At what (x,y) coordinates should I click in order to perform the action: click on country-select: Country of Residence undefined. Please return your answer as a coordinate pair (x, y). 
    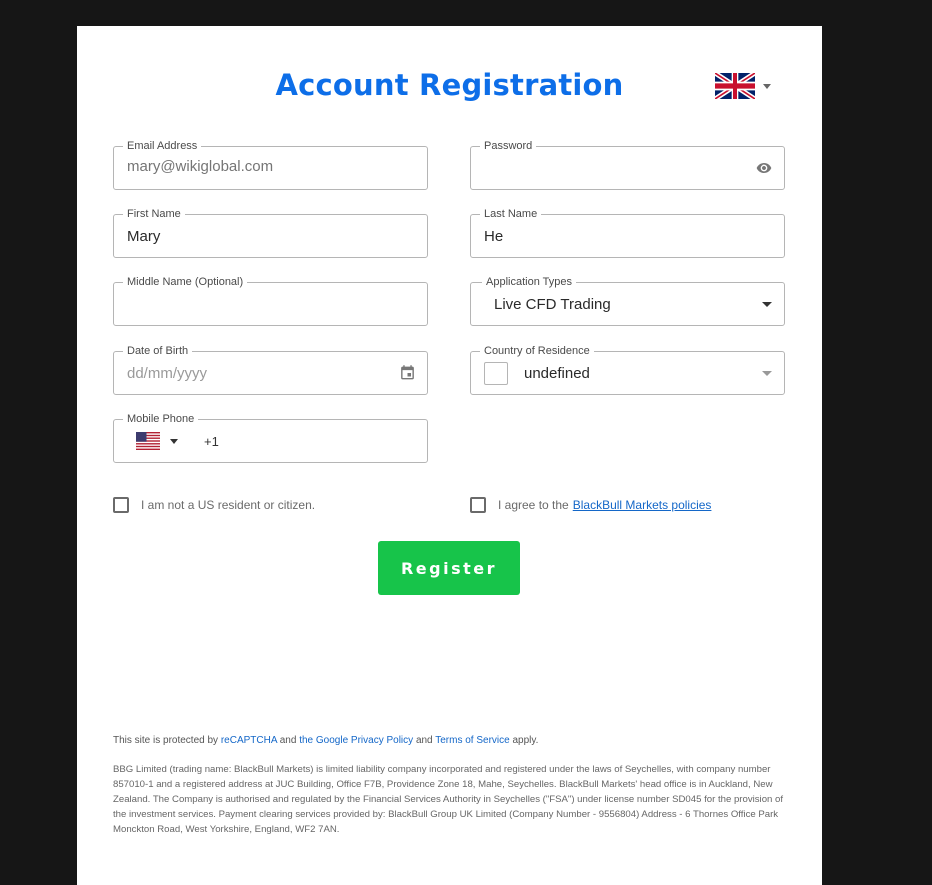
    Looking at the image, I should click on (627, 369).